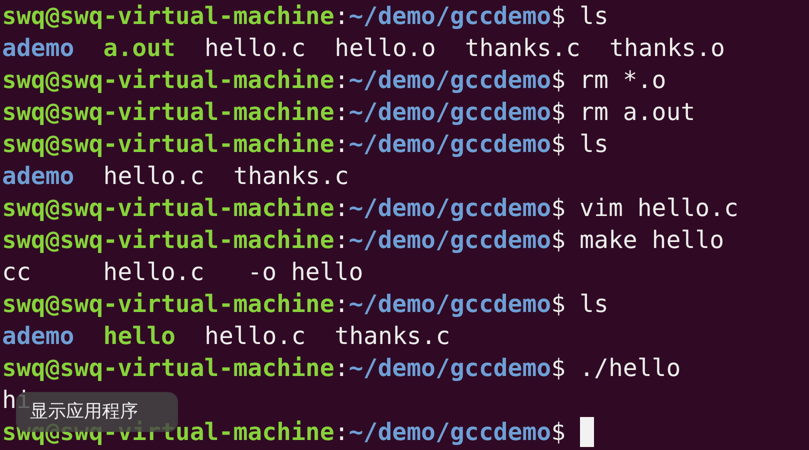 The height and width of the screenshot is (450, 809). Describe the element at coordinates (638, 112) in the screenshot. I see `command-text: rm a.out` at that location.